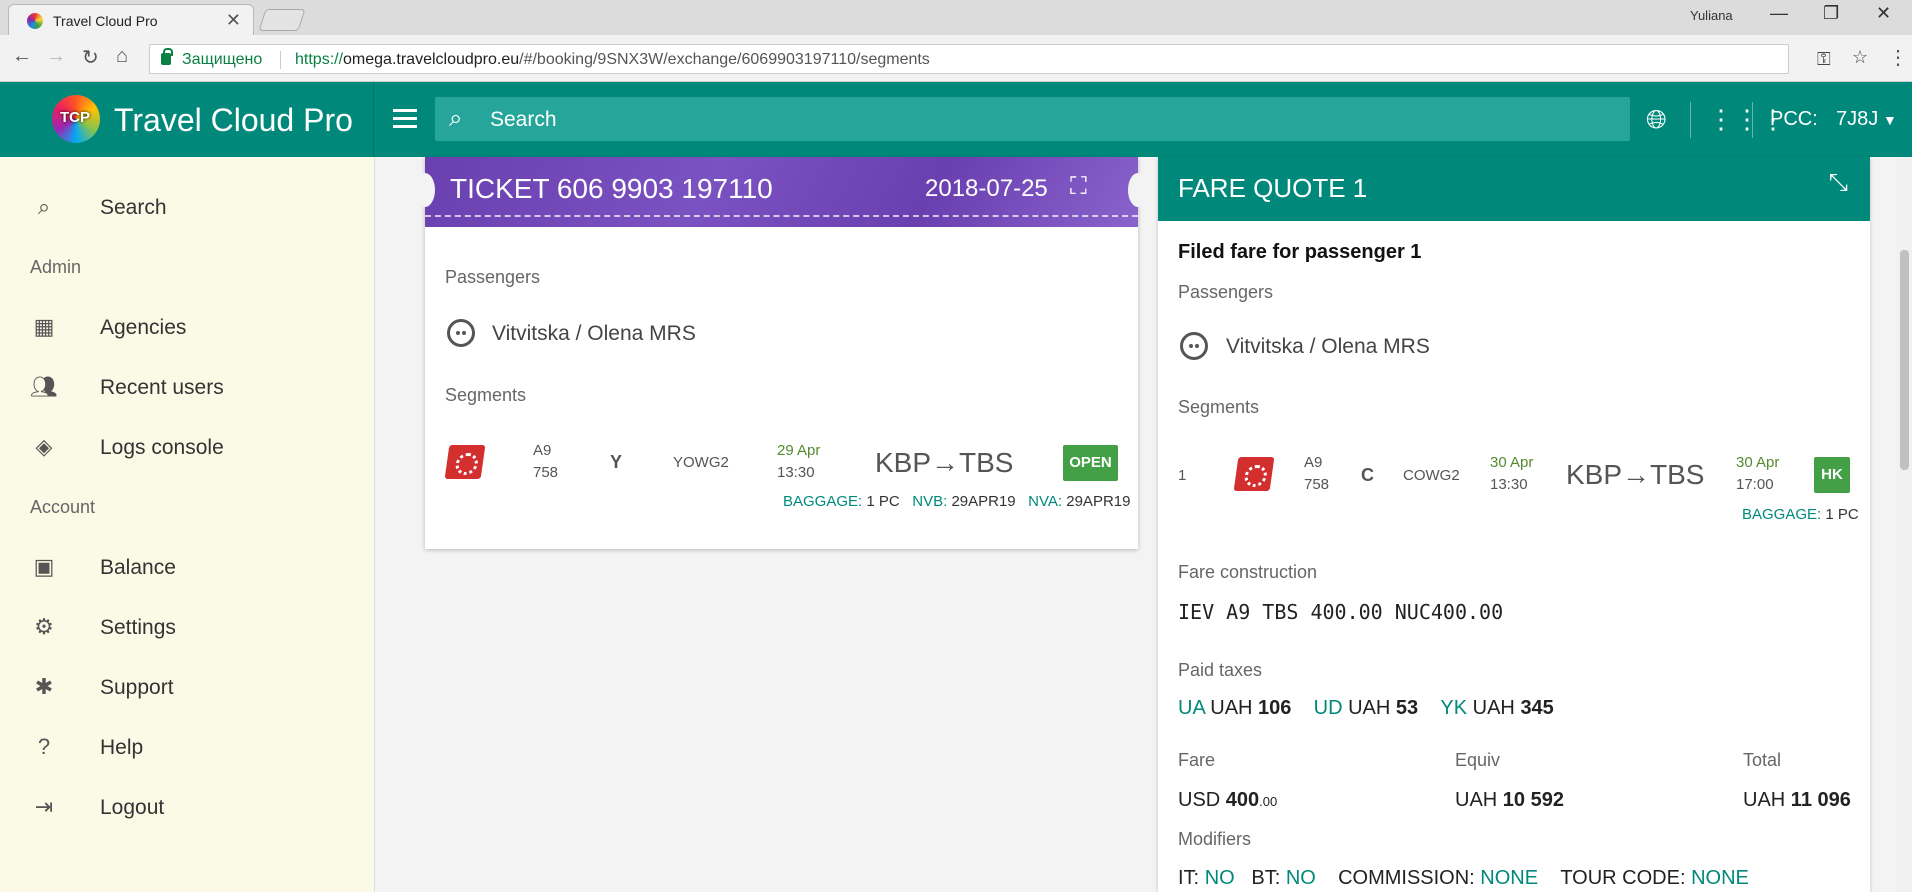 The image size is (1912, 892). I want to click on sidebar-item-balance: ▣ Balance, so click(187, 567).